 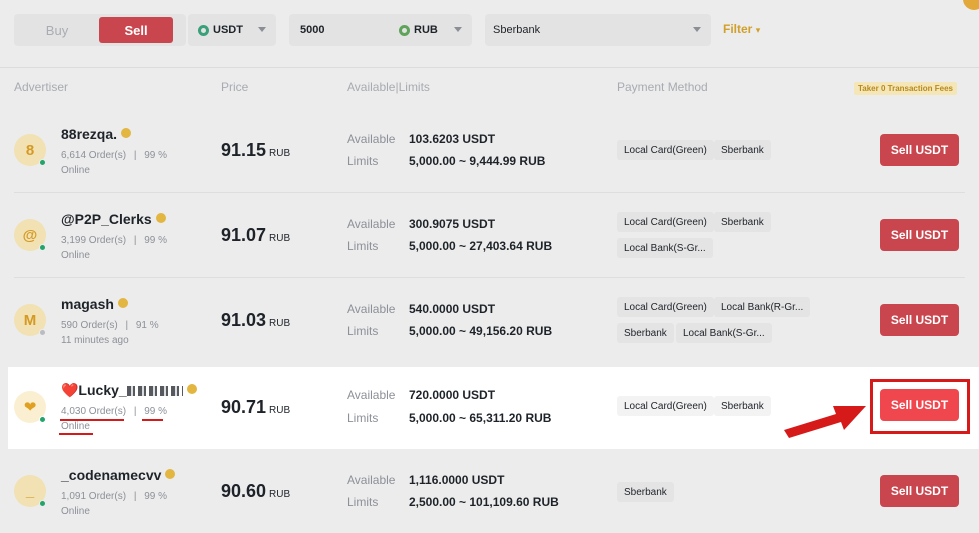 I want to click on annotation-underline-orders, so click(x=92, y=420).